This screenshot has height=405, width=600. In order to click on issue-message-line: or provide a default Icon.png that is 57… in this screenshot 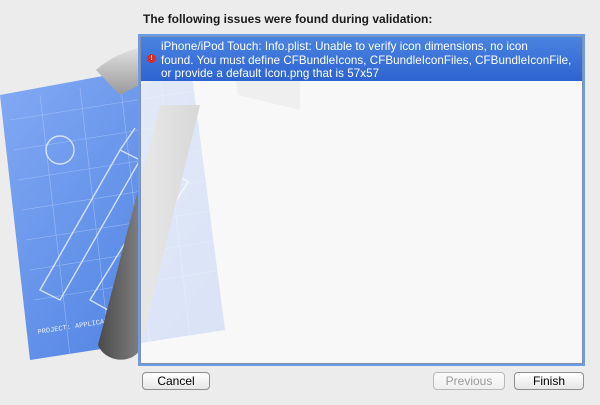, I will do `click(270, 73)`.